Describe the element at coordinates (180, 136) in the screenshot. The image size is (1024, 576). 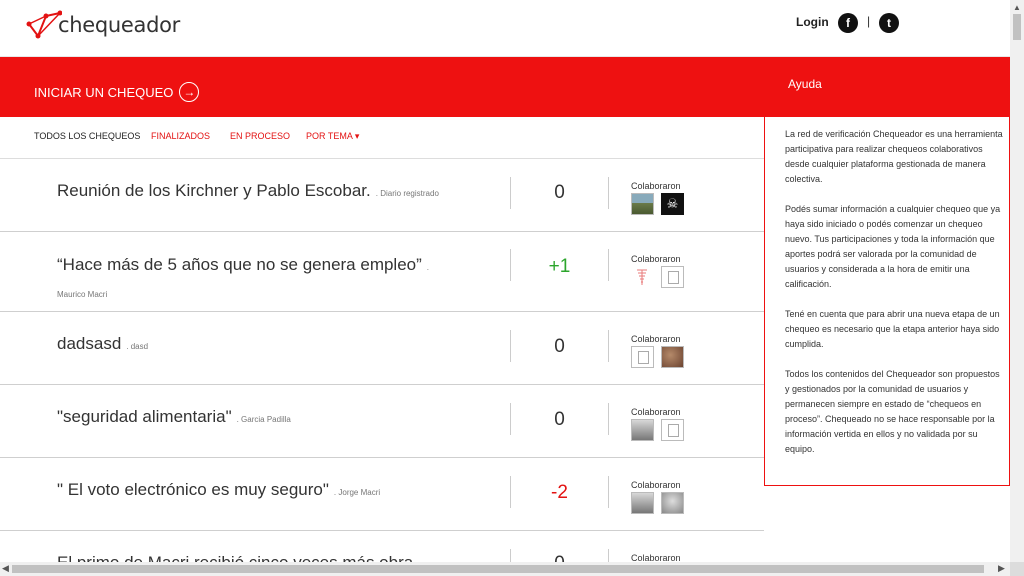
I see `filter-finished: FINALIZADOS` at that location.